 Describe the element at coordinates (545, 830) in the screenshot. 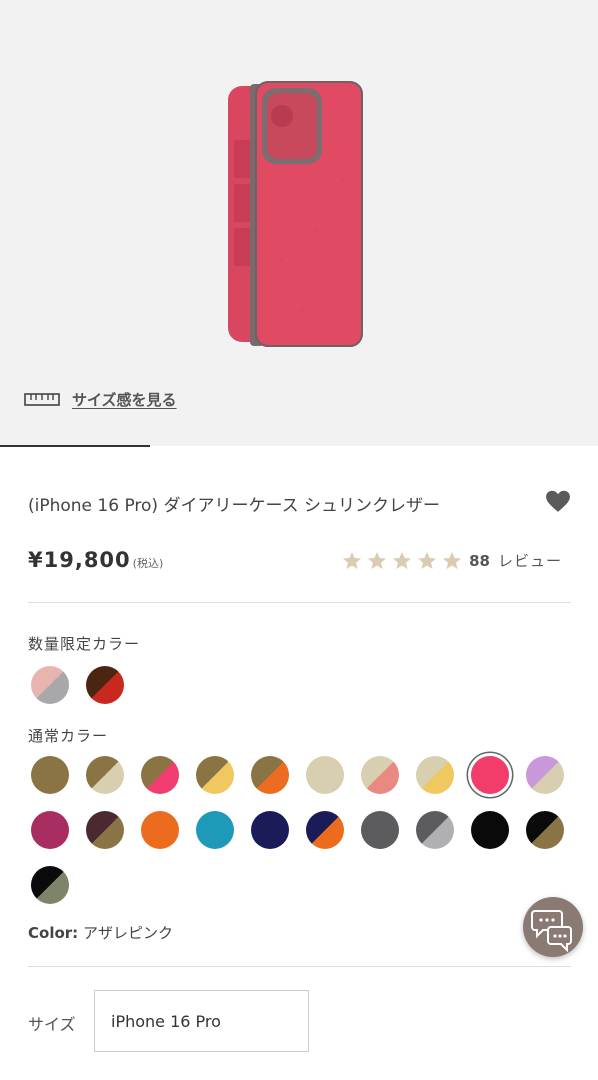

I see `color-swatch-black-olive` at that location.